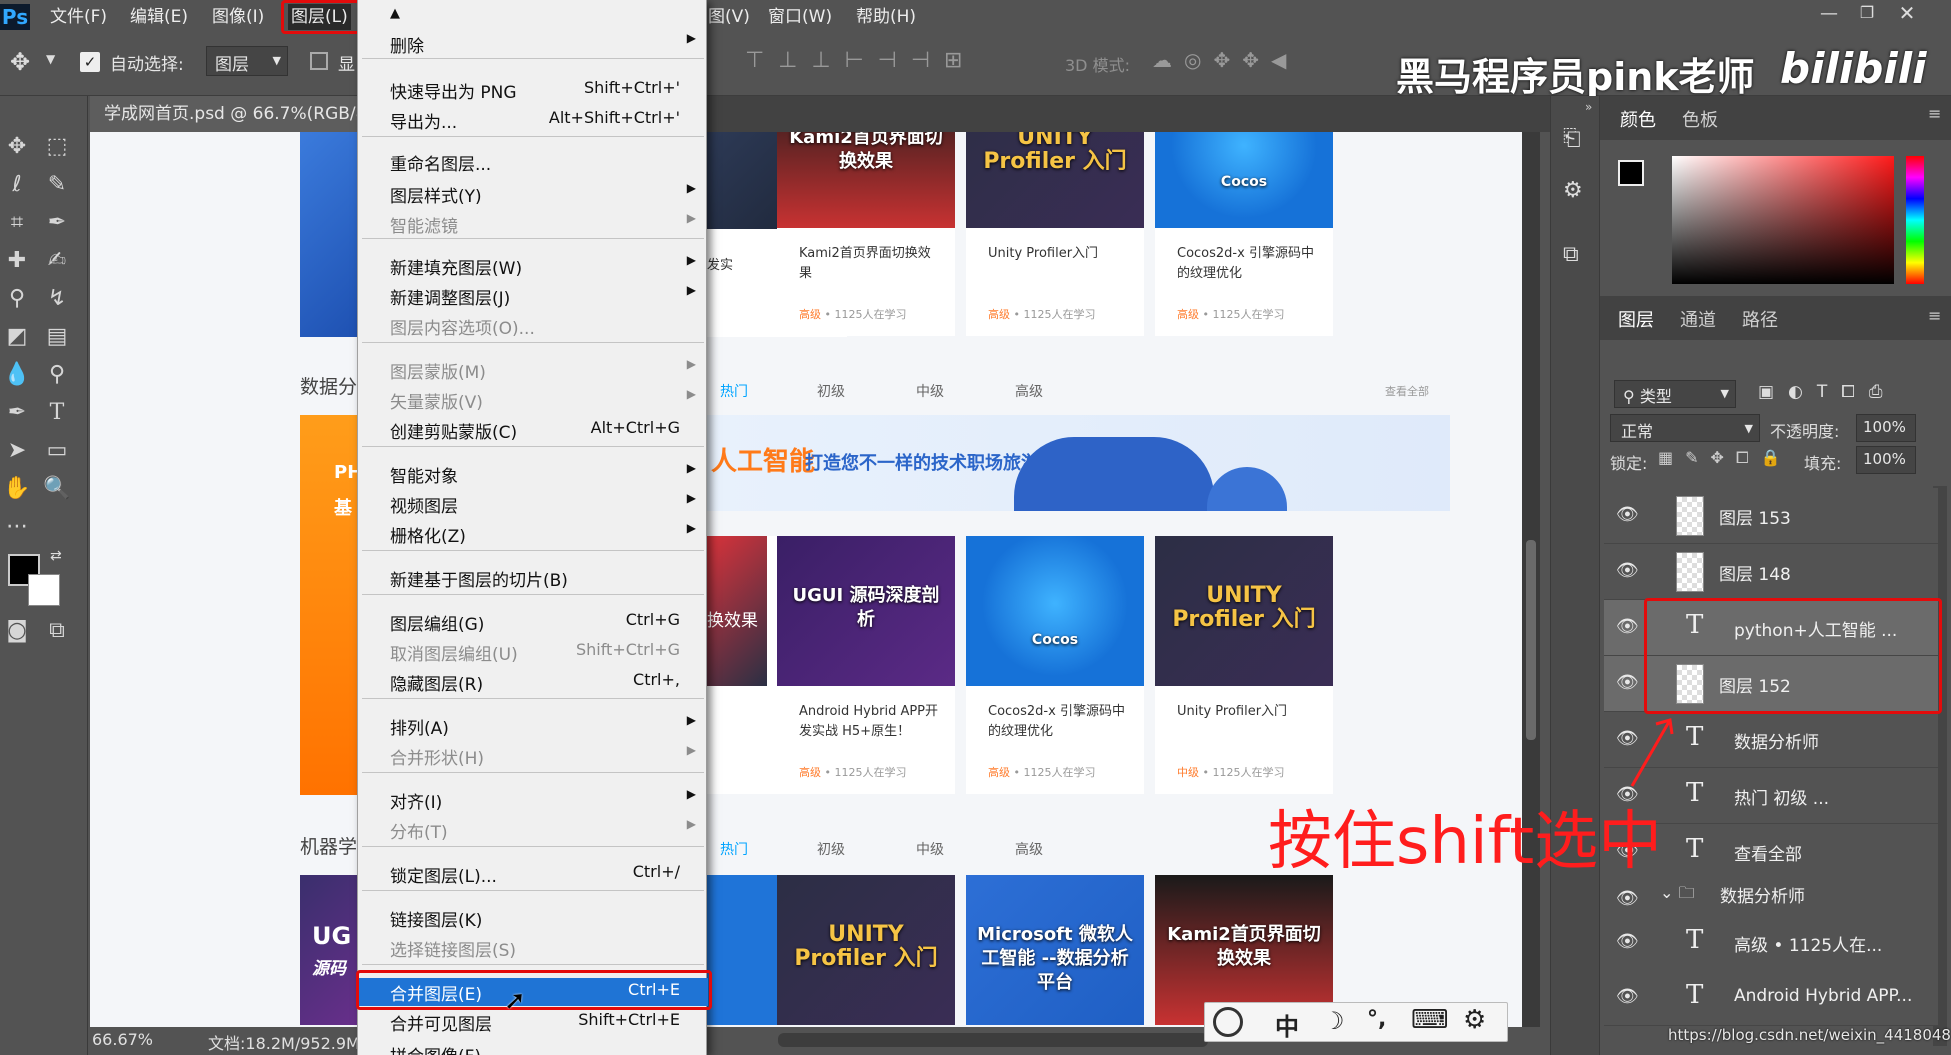 This screenshot has width=1951, height=1055. What do you see at coordinates (57, 337) in the screenshot?
I see `gradient-tool-icon: ▤` at bounding box center [57, 337].